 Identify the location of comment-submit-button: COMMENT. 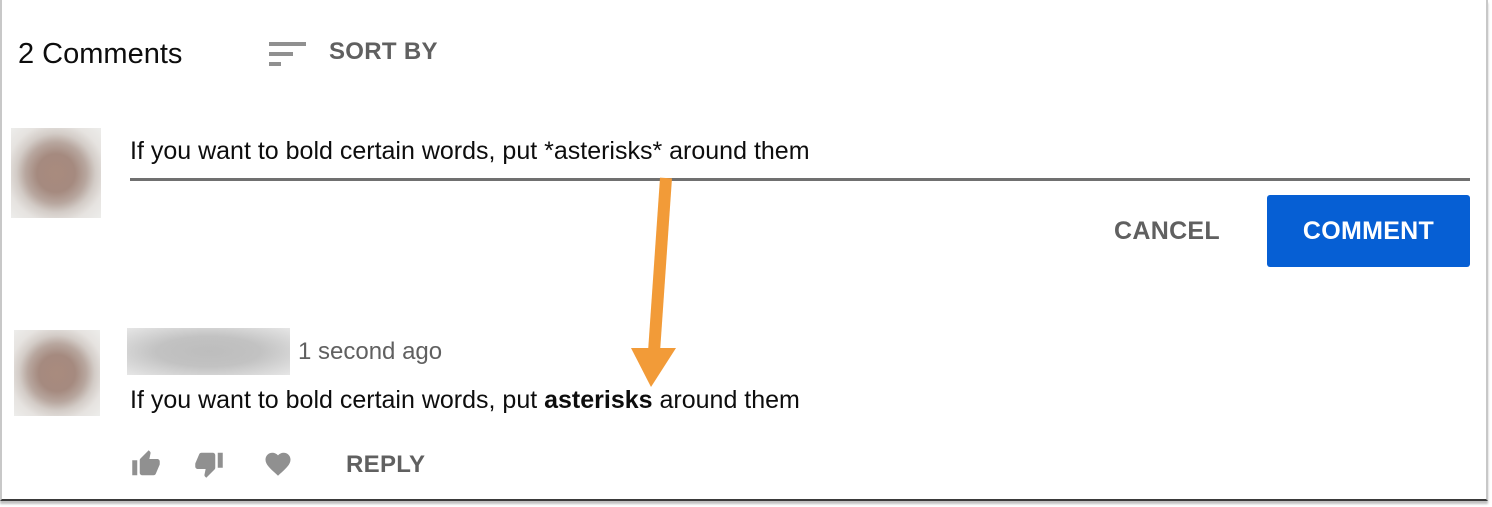
(1368, 231).